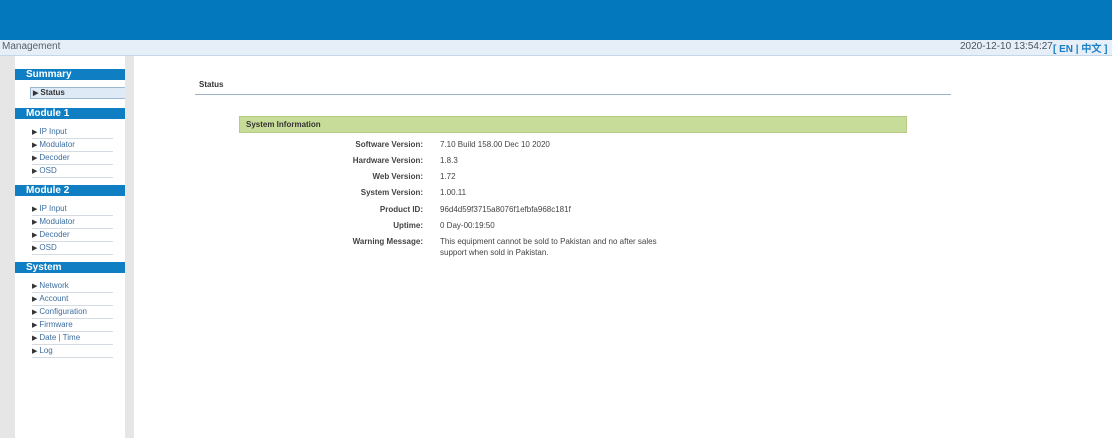  I want to click on sidebar-item-configuration: ▶ Configuration, so click(72, 312).